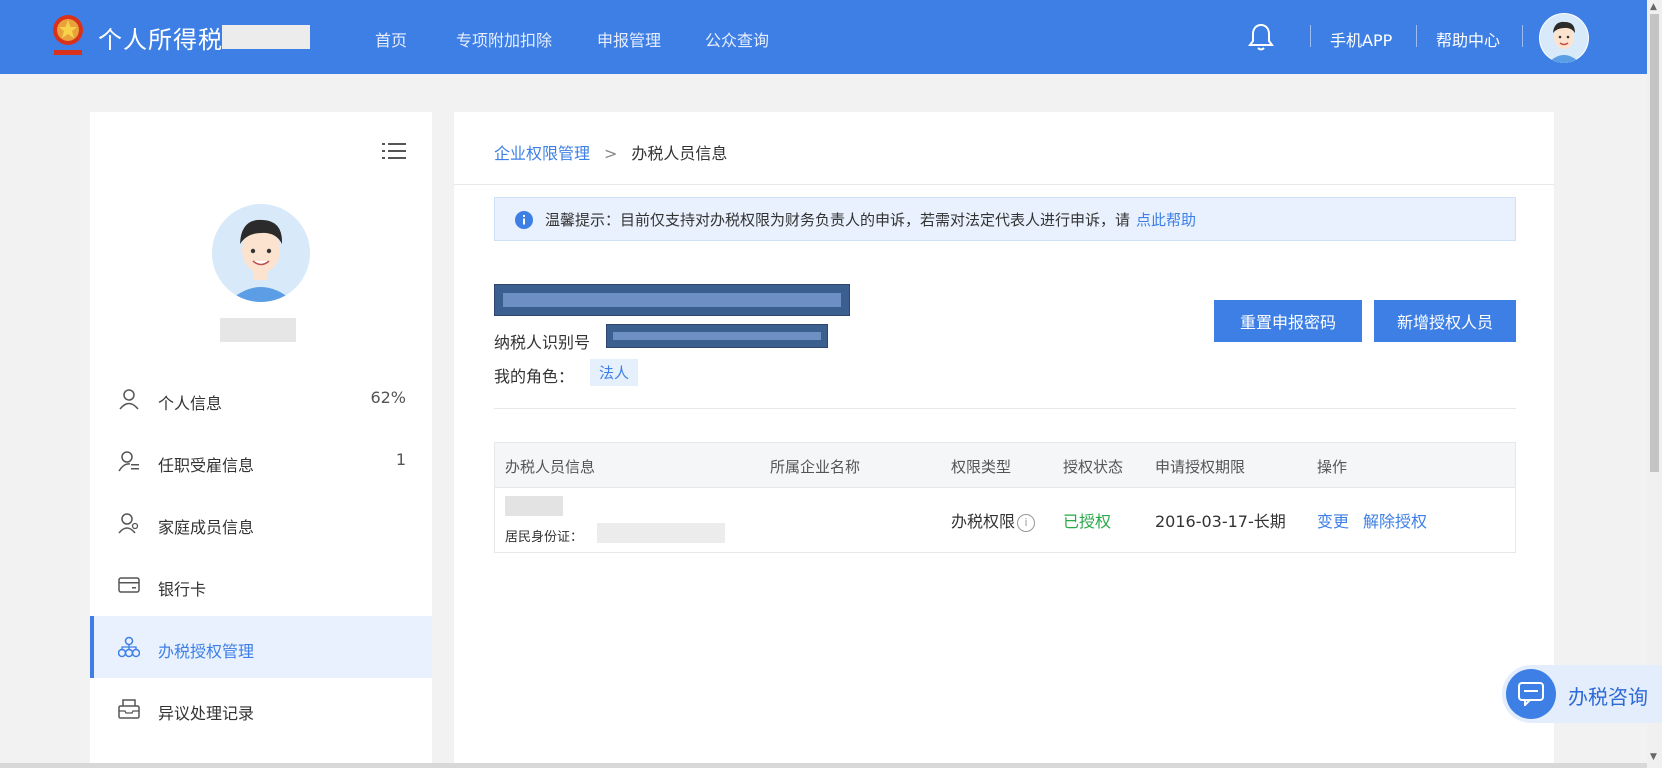  What do you see at coordinates (1166, 220) in the screenshot?
I see `tip-help-link: 点此帮助` at bounding box center [1166, 220].